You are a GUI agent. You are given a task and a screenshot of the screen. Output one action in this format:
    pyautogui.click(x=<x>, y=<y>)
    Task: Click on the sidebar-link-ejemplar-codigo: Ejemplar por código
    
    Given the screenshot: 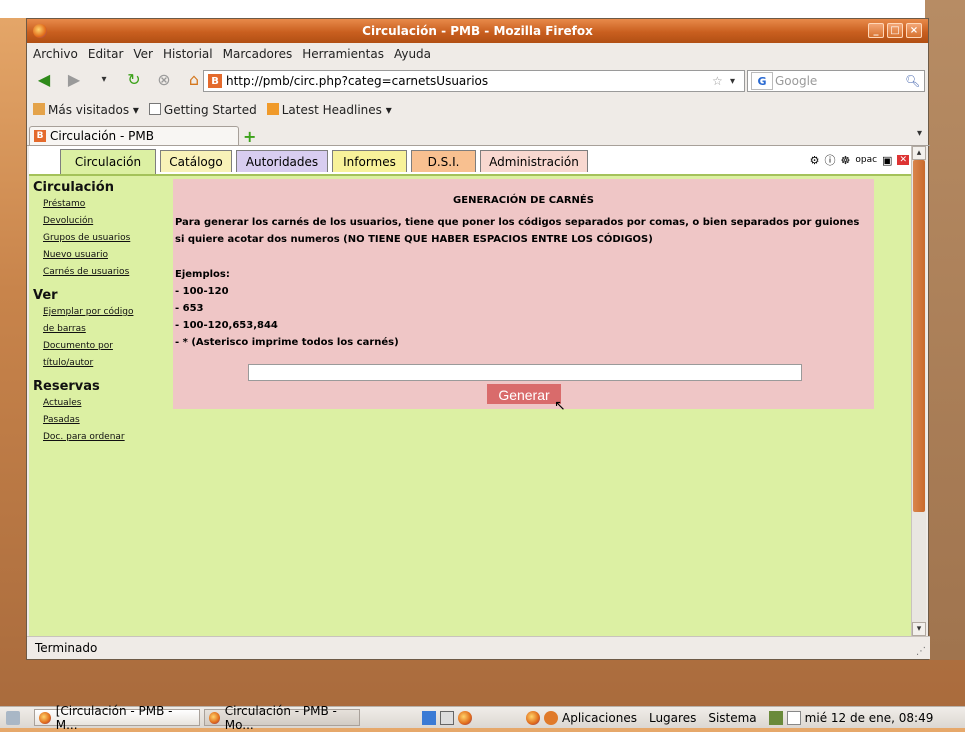 What is the action you would take?
    pyautogui.click(x=106, y=312)
    